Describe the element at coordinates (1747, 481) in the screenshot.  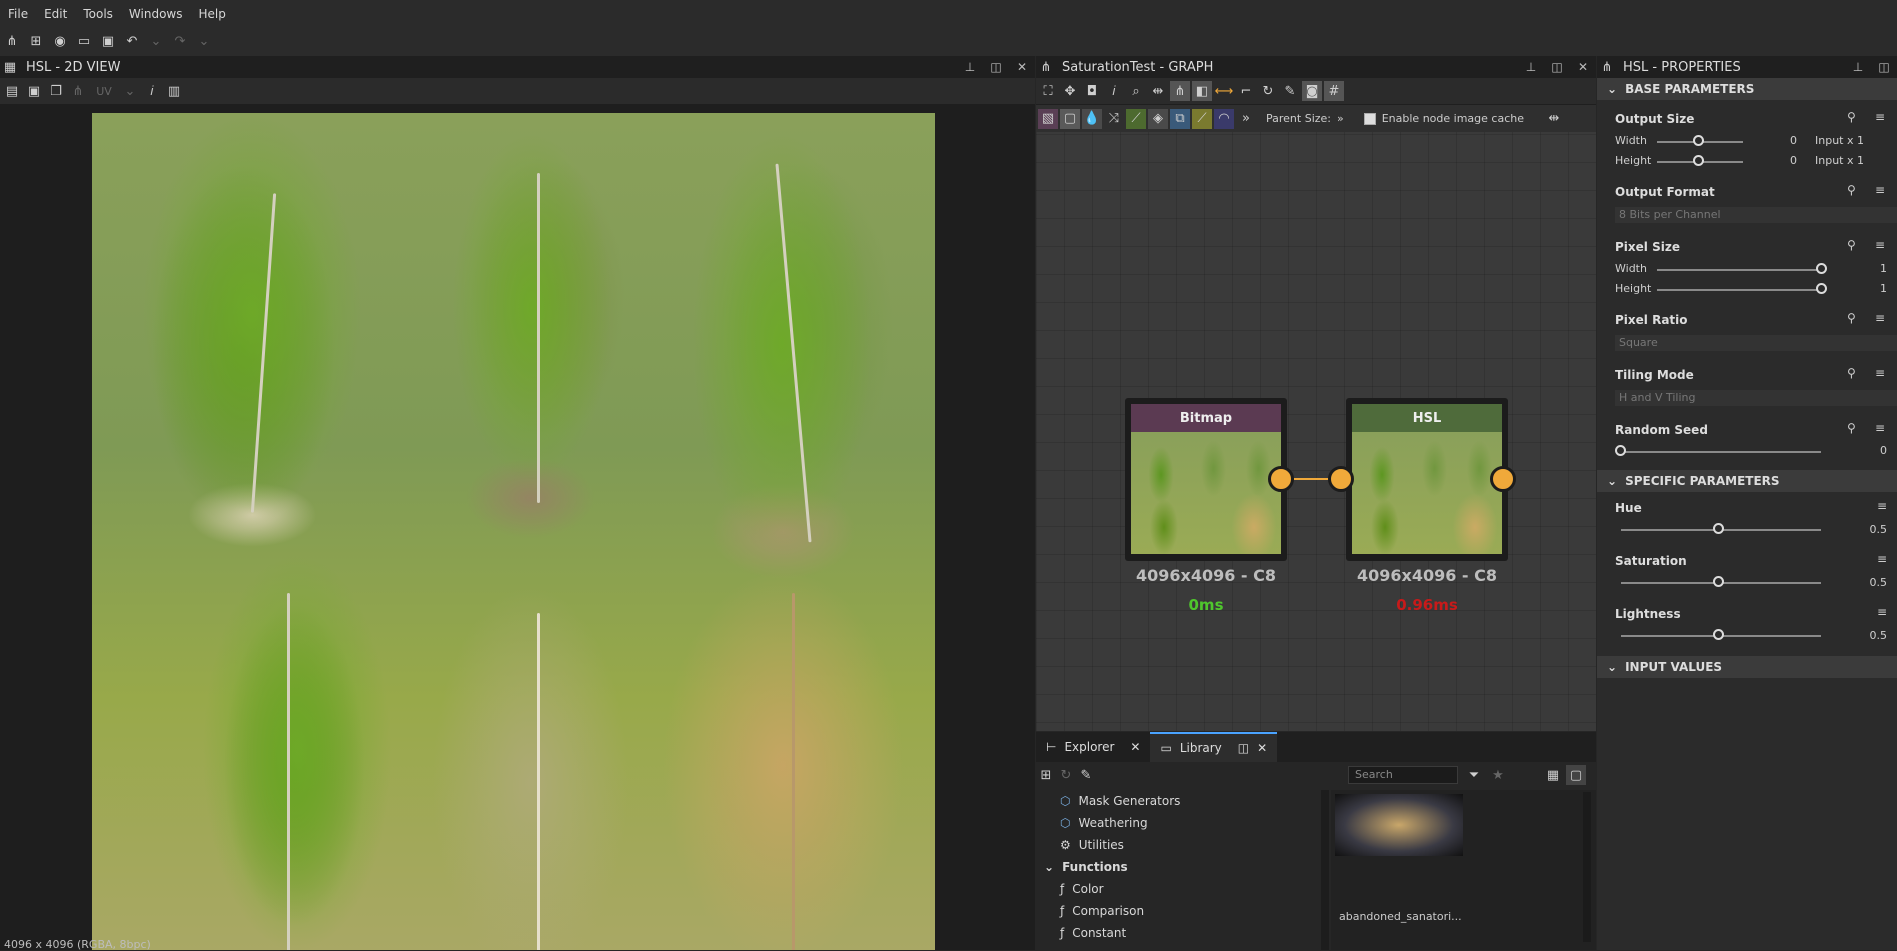
I see `section-specific-parameters: ⌄ SPECIFIC PARAMETERS` at that location.